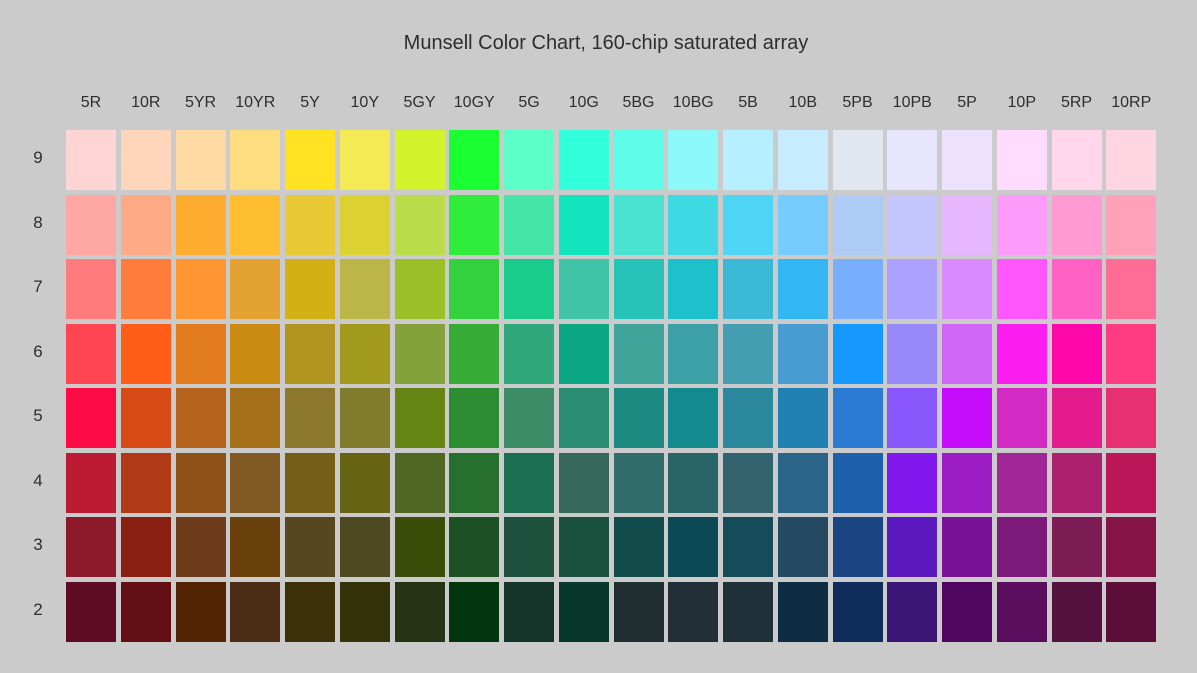  Describe the element at coordinates (802, 102) in the screenshot. I see `column-label: 10B` at that location.